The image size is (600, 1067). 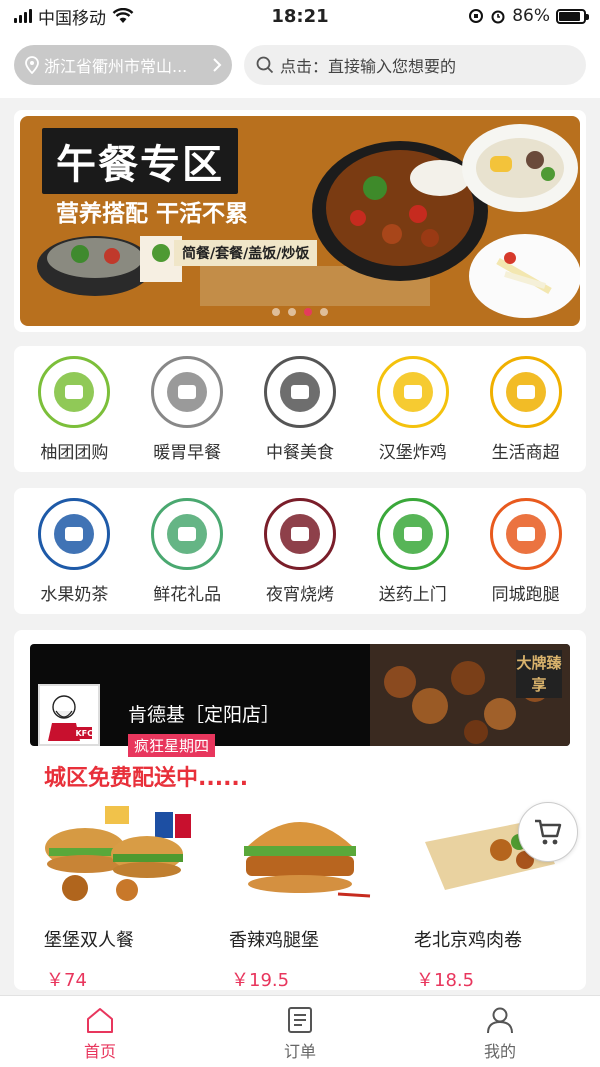 What do you see at coordinates (525, 452) in the screenshot?
I see `category-label: 生活商超` at bounding box center [525, 452].